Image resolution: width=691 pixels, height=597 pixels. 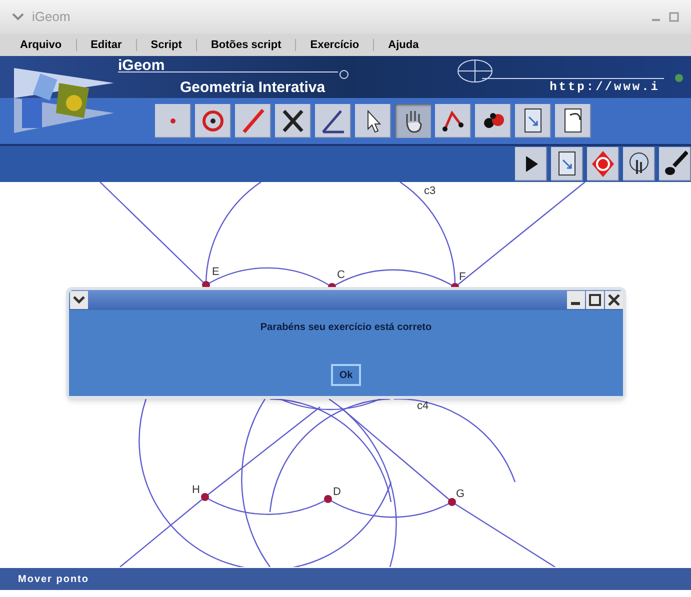 What do you see at coordinates (423, 406) in the screenshot?
I see `point-label: c4` at bounding box center [423, 406].